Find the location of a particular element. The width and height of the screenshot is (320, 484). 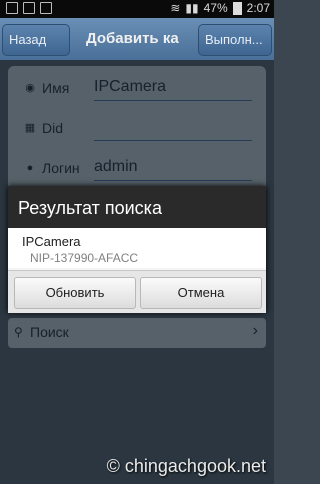

search-result-item: IPCamera NIP-137990-AFACC is located at coordinates (137, 248).